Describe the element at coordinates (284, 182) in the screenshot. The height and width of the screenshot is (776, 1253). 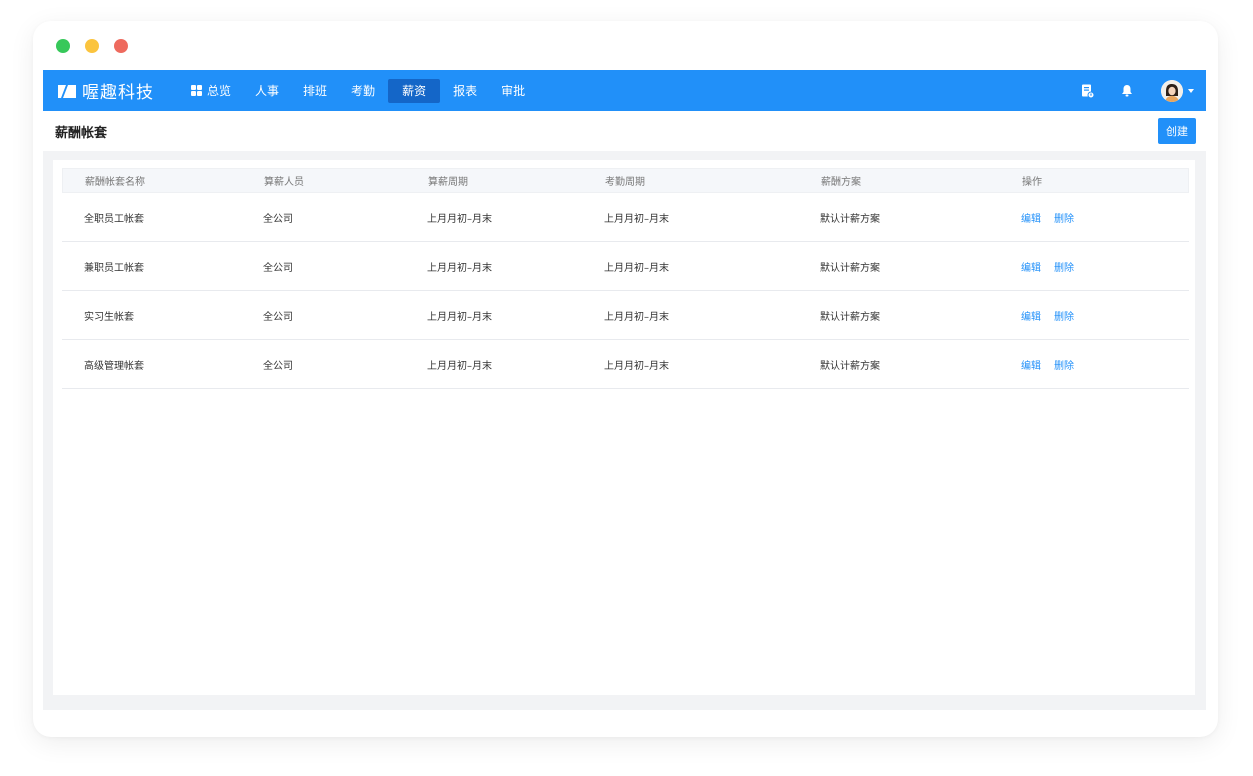
I see `column-header: 算薪人员` at that location.